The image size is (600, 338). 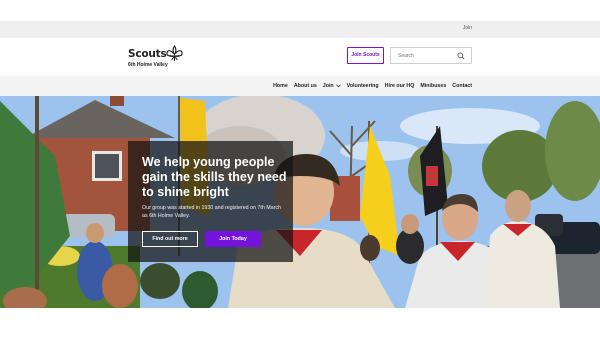 What do you see at coordinates (431, 55) in the screenshot?
I see `search-field: Search` at bounding box center [431, 55].